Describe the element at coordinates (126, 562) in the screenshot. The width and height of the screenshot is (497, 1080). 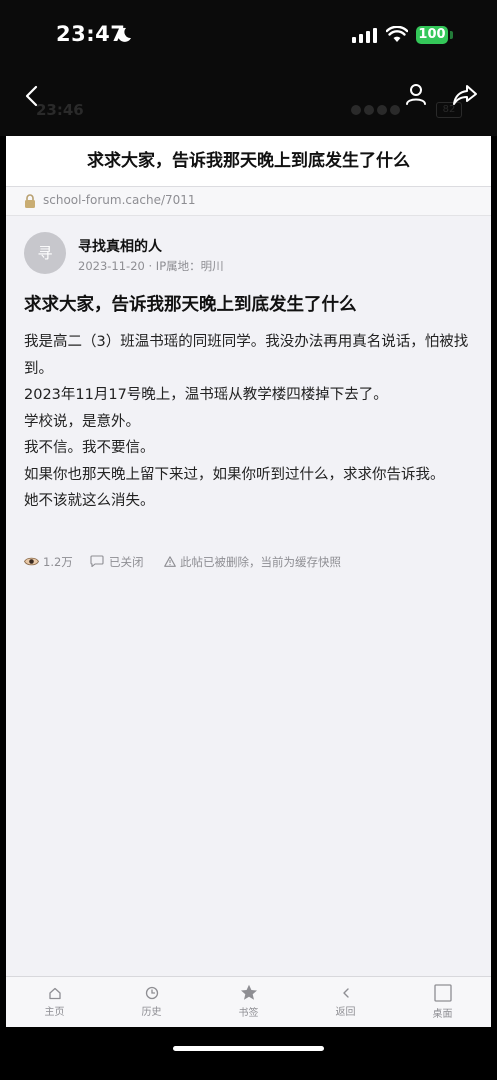
I see `comments-status-text: 已关闭` at that location.